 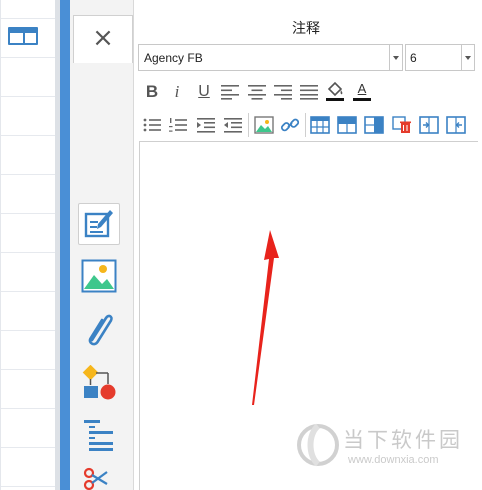 I want to click on align-justify-icon, so click(x=309, y=92).